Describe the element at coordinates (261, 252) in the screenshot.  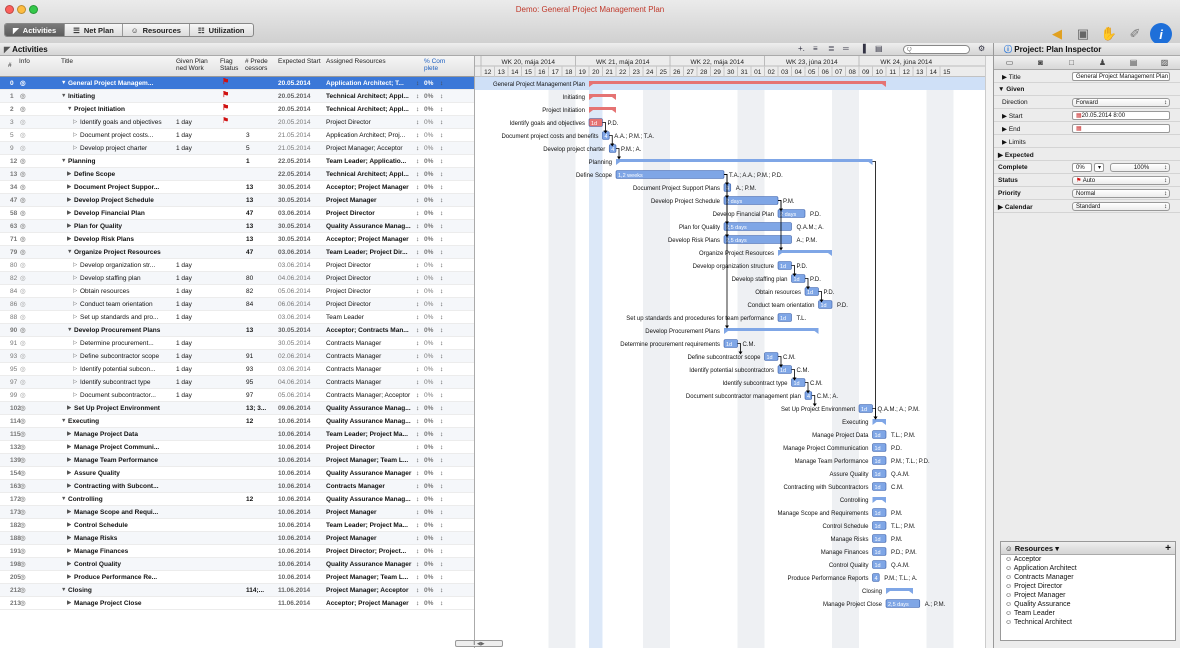
I see `predecessors: 47` at that location.